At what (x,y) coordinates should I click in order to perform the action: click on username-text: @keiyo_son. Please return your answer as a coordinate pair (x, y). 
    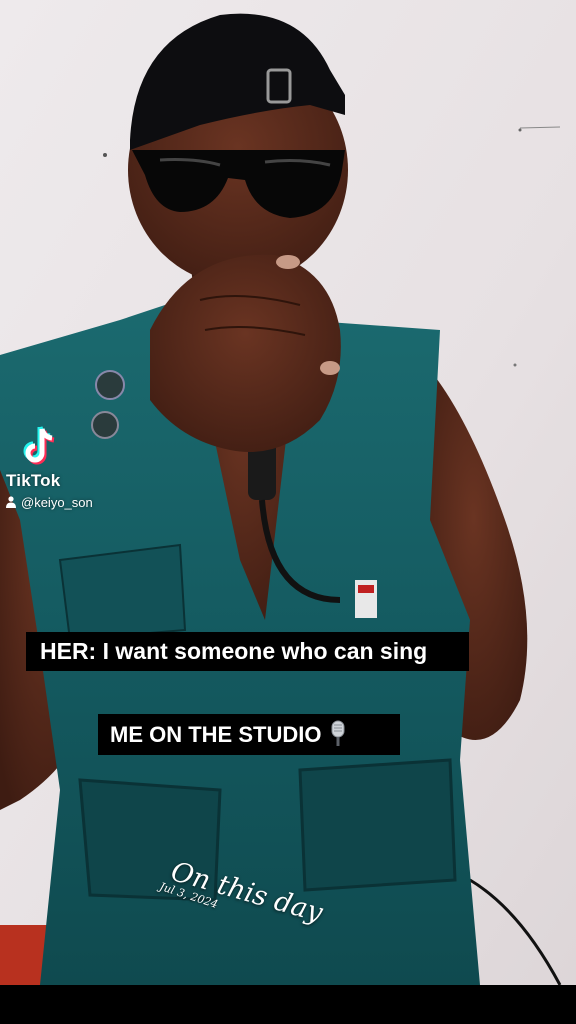
    Looking at the image, I should click on (57, 502).